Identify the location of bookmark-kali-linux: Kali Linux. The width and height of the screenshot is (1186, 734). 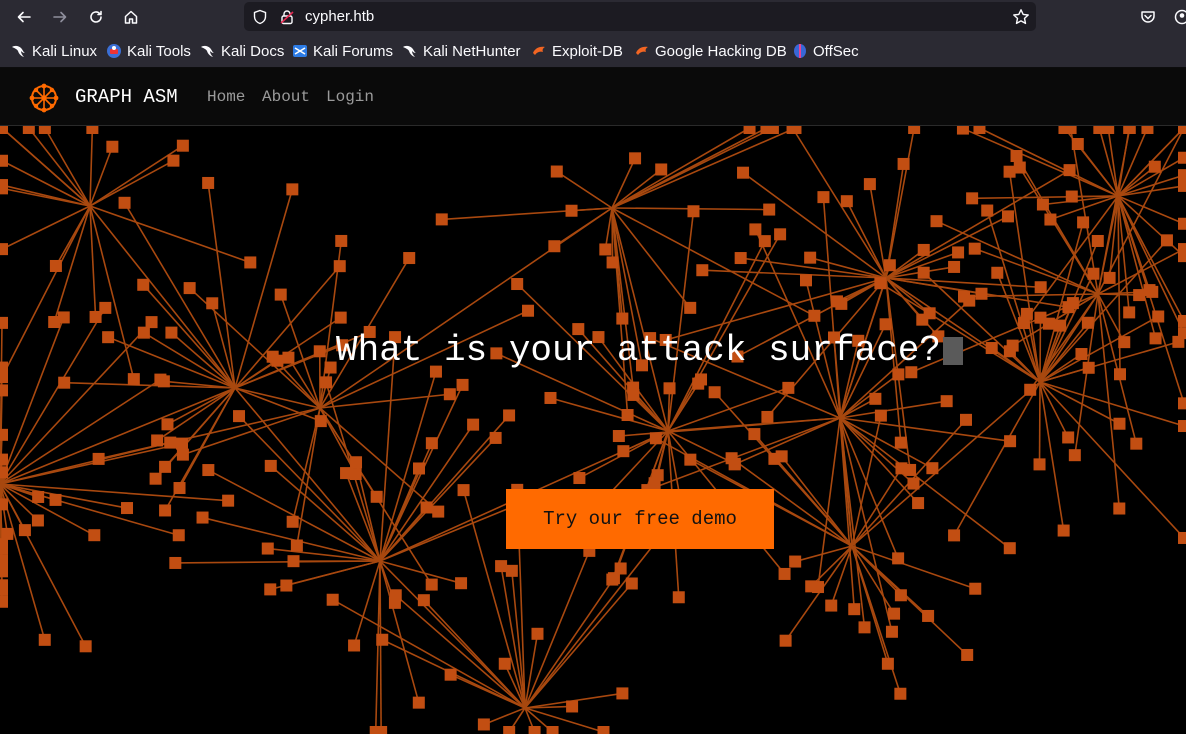
(54, 51).